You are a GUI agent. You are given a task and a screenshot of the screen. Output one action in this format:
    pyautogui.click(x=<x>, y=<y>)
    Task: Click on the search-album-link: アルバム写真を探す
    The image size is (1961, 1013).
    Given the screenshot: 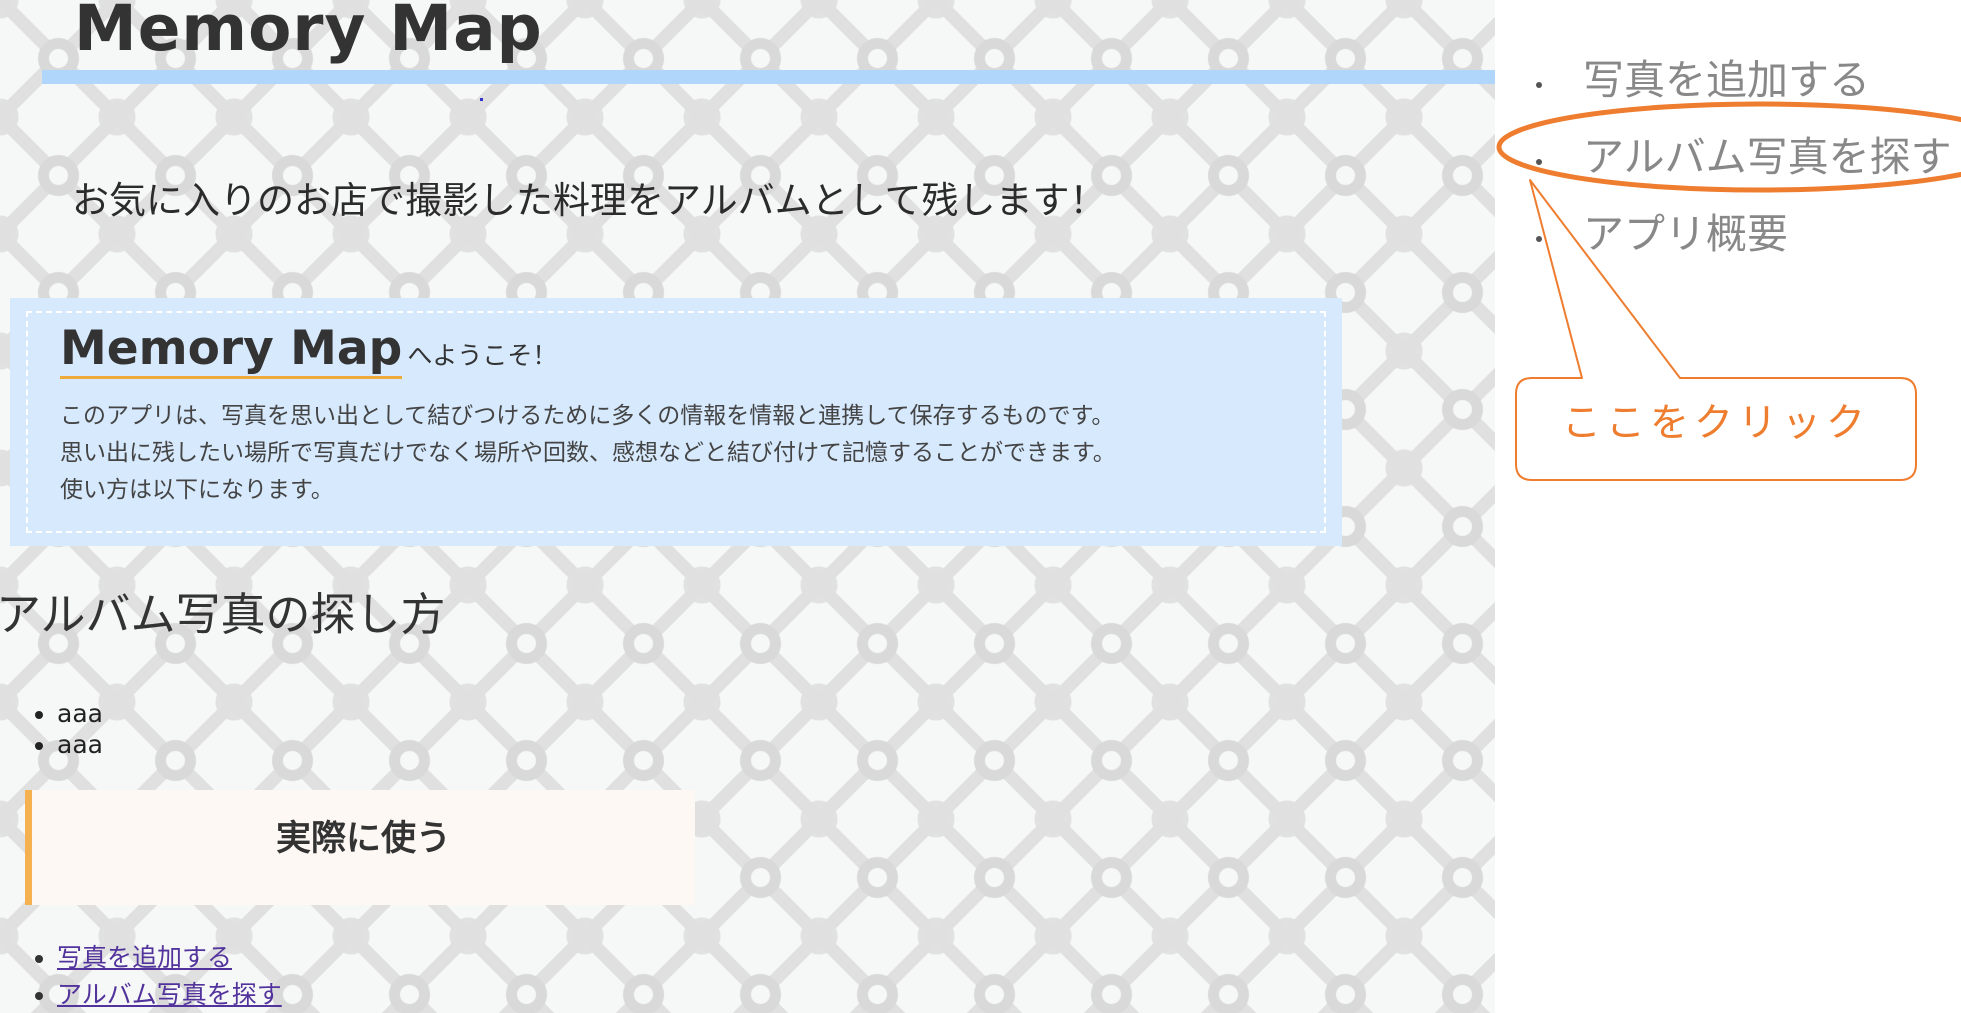 What is the action you would take?
    pyautogui.click(x=169, y=994)
    